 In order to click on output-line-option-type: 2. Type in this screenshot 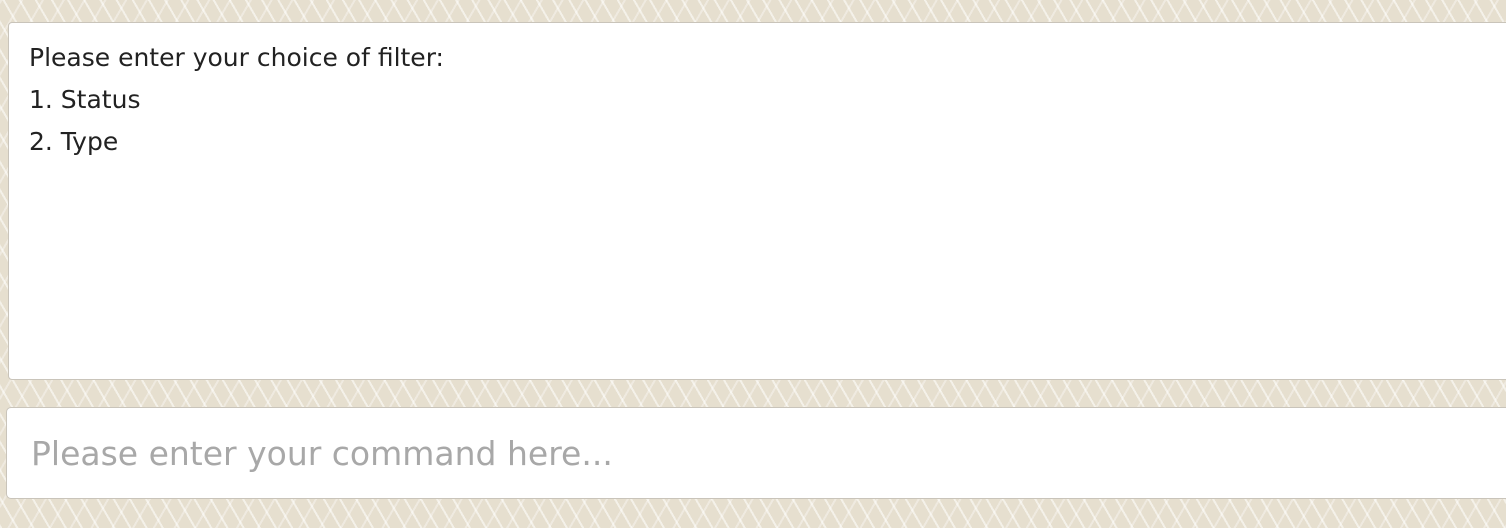, I will do `click(74, 141)`.